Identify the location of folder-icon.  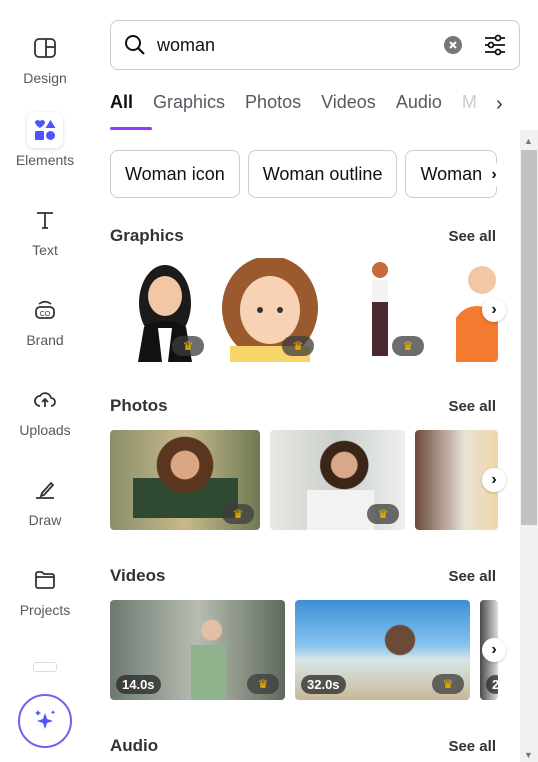
(45, 580).